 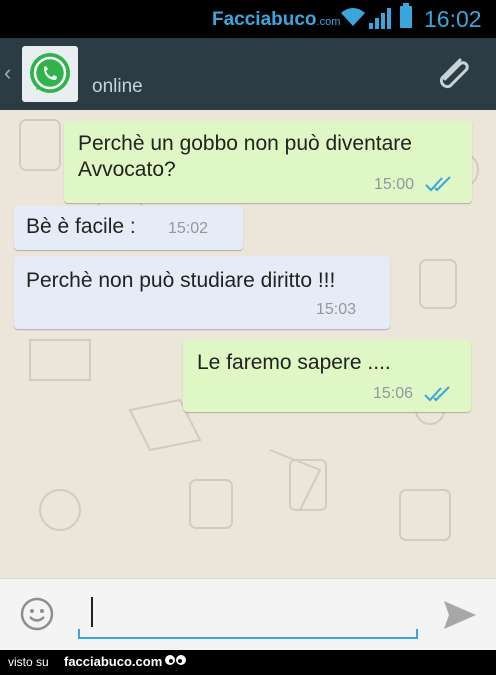 I want to click on status-brand: Facciabuco.com, so click(x=276, y=20).